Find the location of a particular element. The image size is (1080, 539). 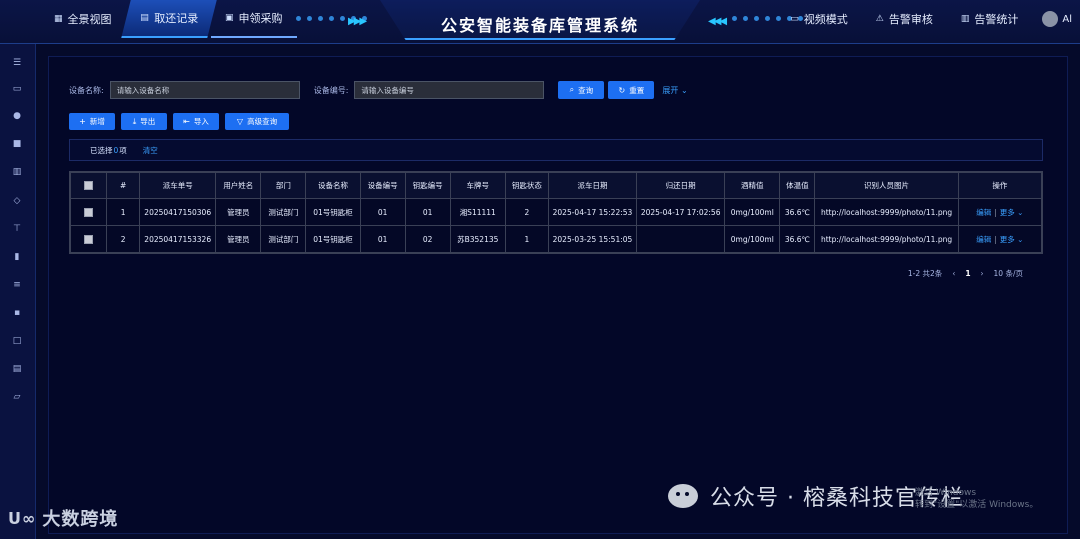

header-order: 派车单号 is located at coordinates (178, 185).